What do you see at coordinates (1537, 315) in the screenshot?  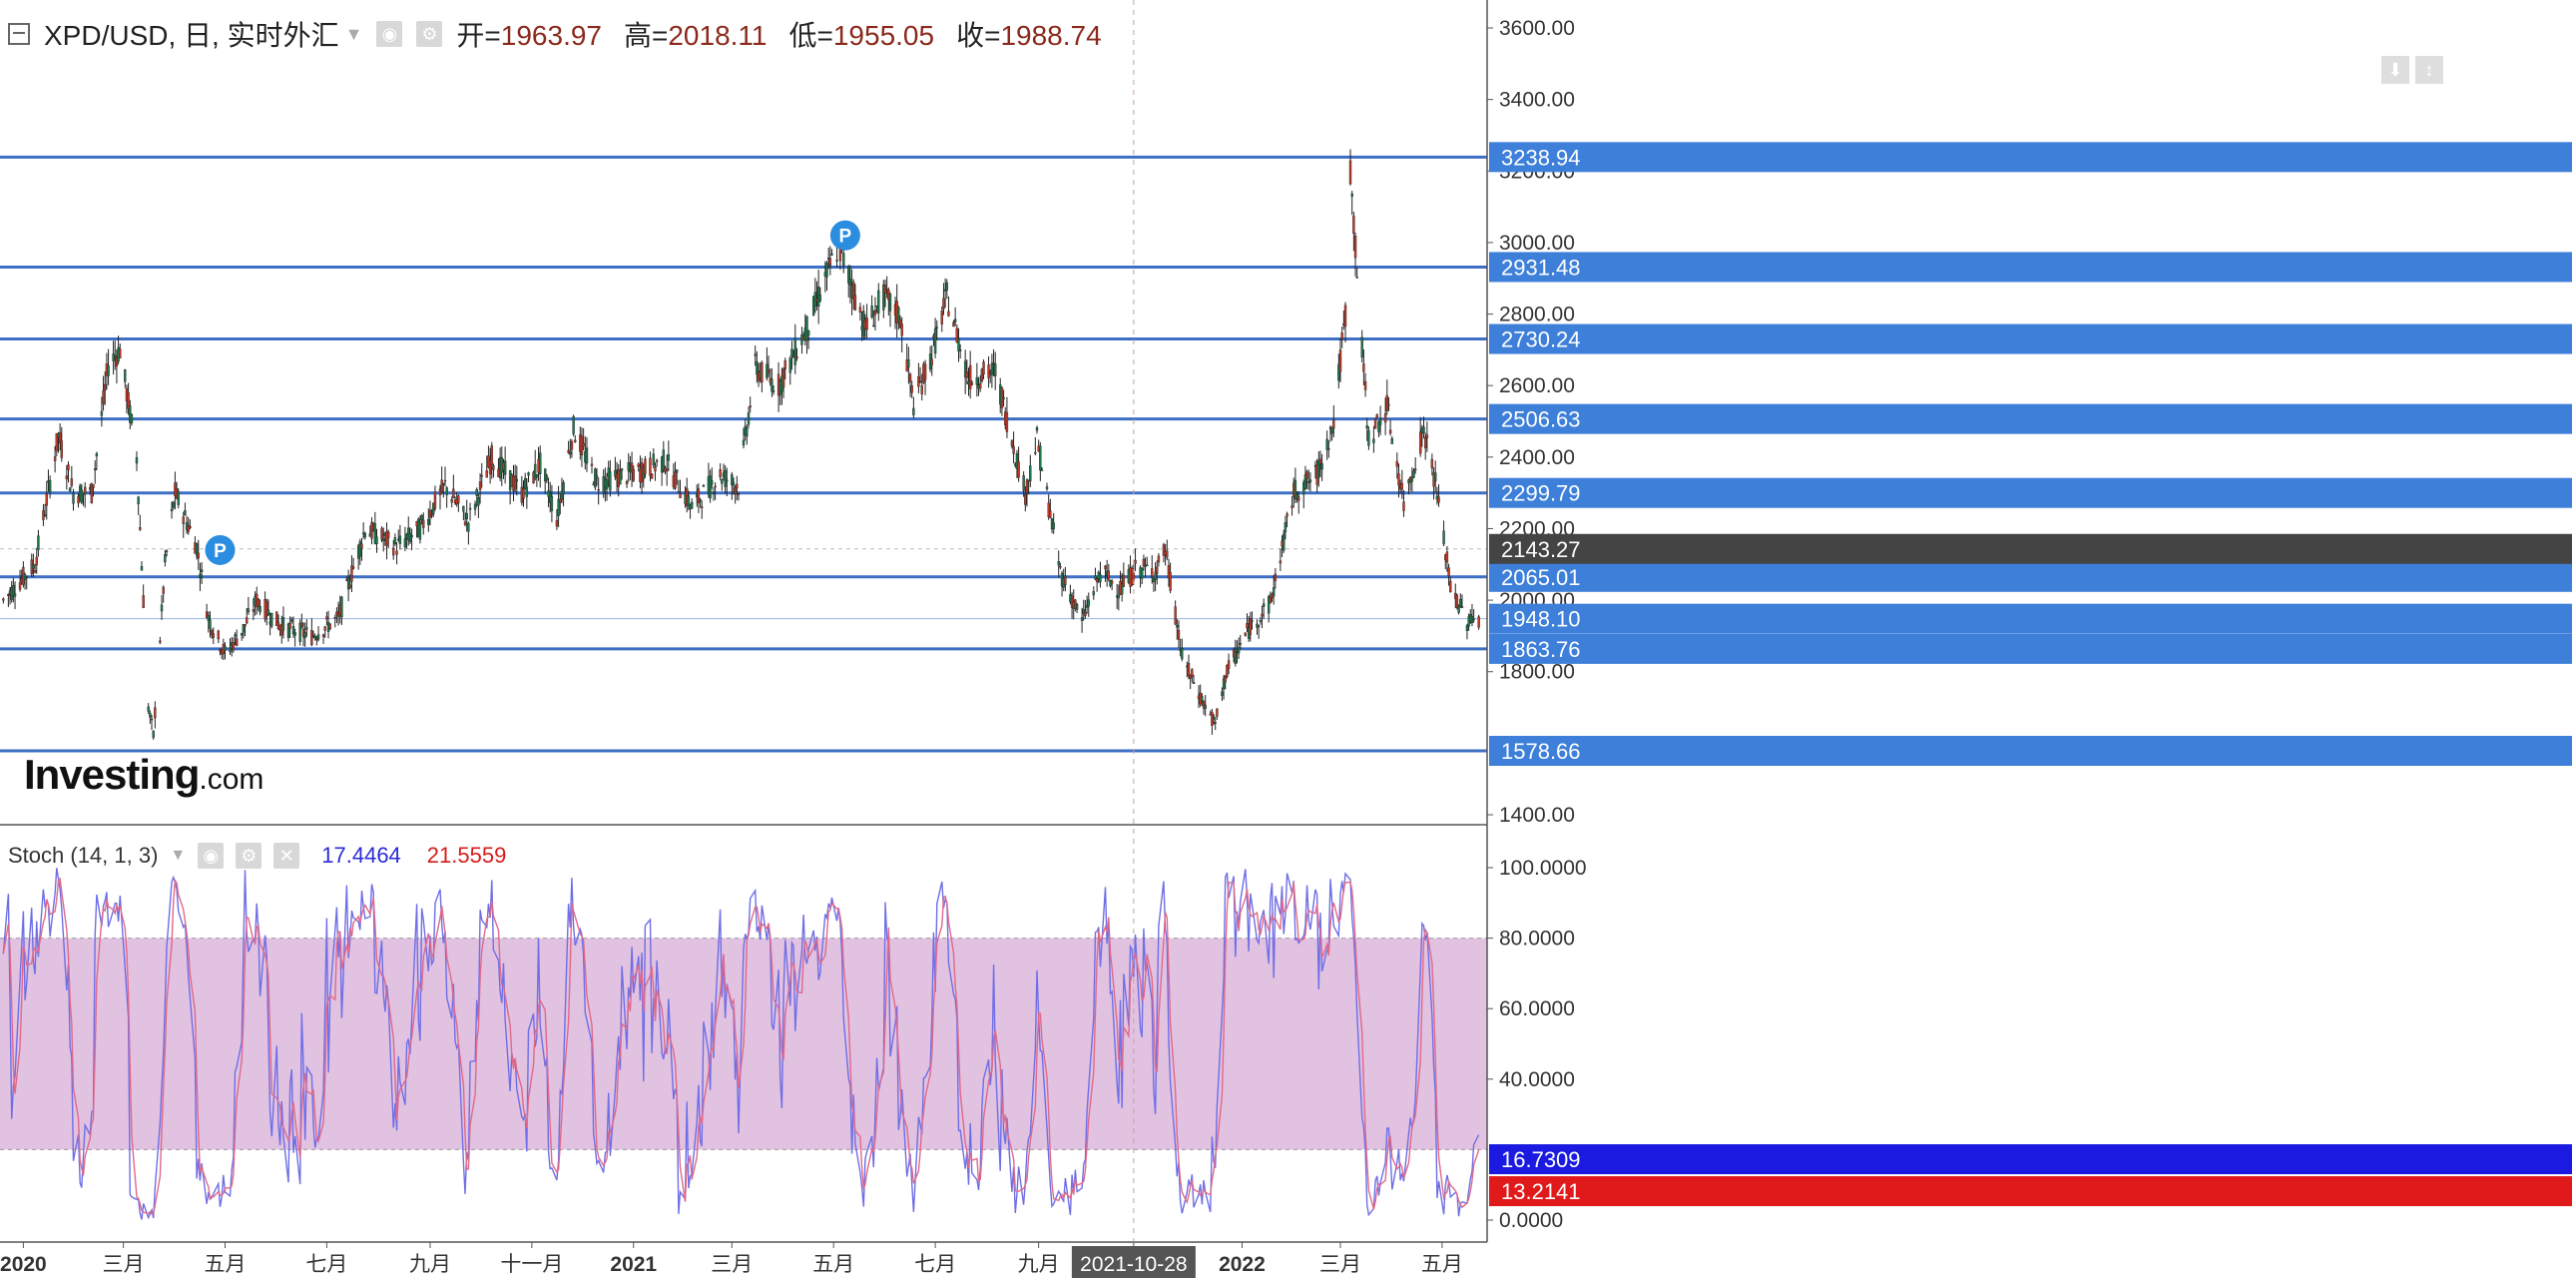 I see `price-tick-label: 2800.00` at bounding box center [1537, 315].